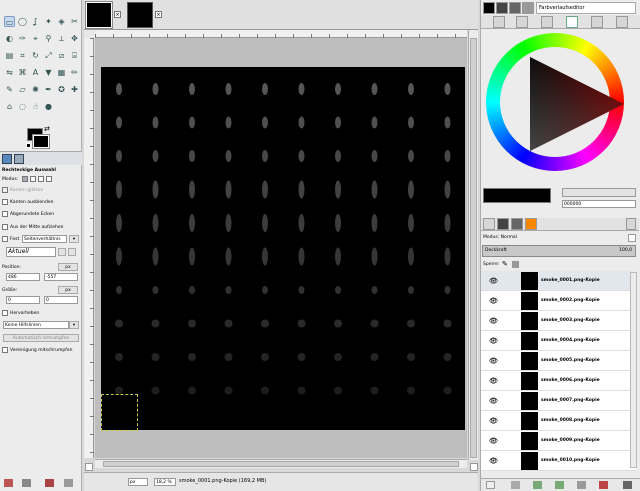 Image resolution: width=640 pixels, height=491 pixels. I want to click on pencil-tool-icon: ✏, so click(74, 72).